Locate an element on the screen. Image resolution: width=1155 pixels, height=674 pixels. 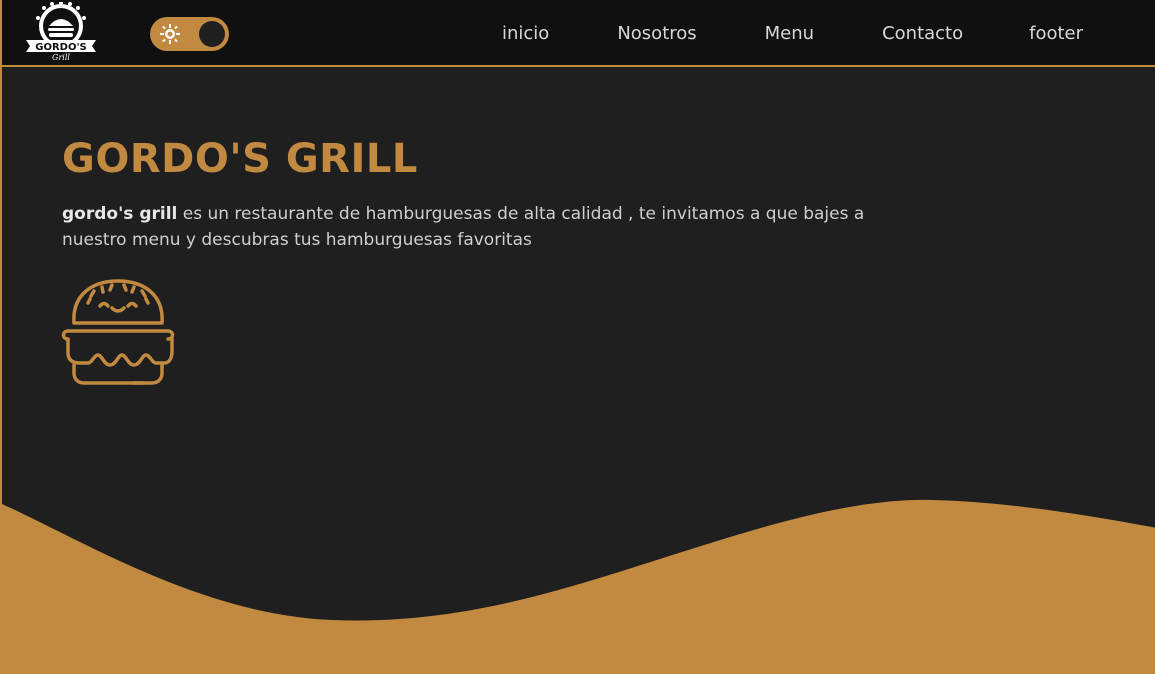
sun-icon is located at coordinates (170, 34).